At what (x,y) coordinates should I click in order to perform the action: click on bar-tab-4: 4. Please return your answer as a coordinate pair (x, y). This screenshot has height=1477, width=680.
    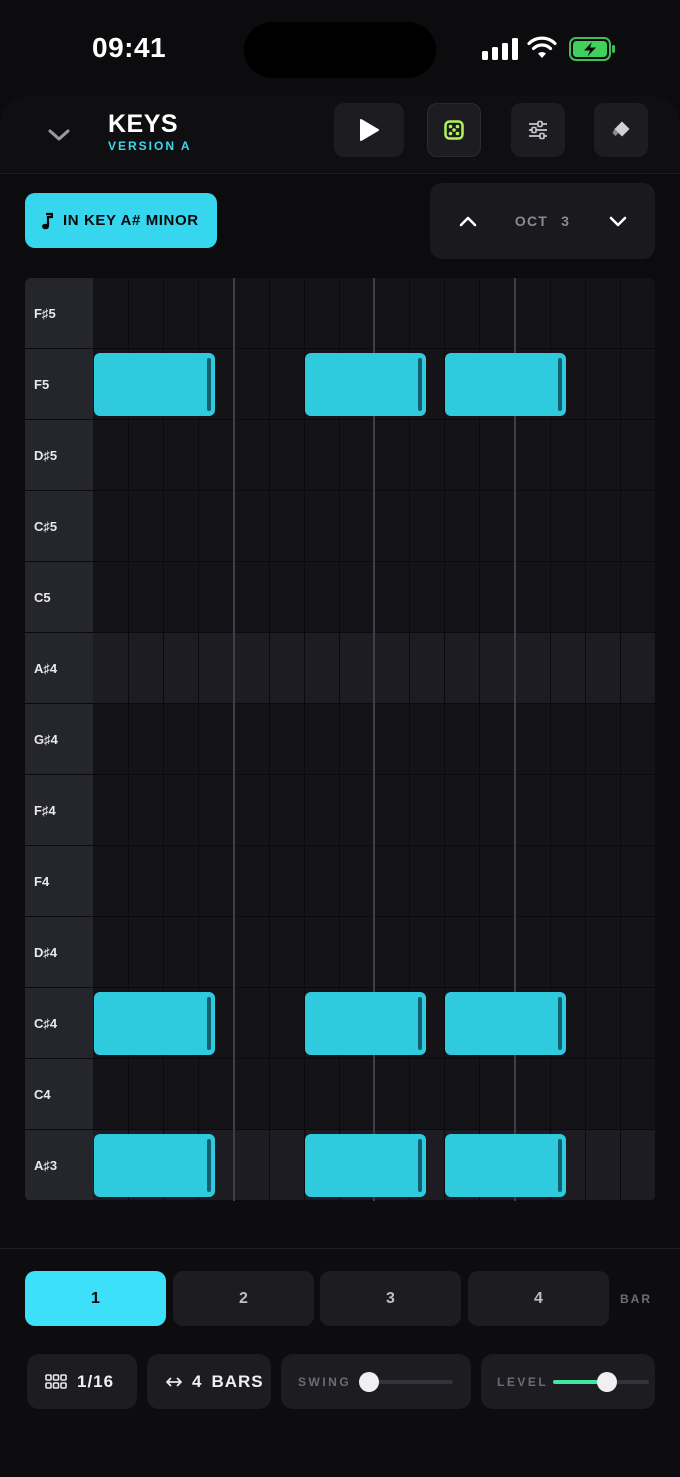
    Looking at the image, I should click on (538, 1298).